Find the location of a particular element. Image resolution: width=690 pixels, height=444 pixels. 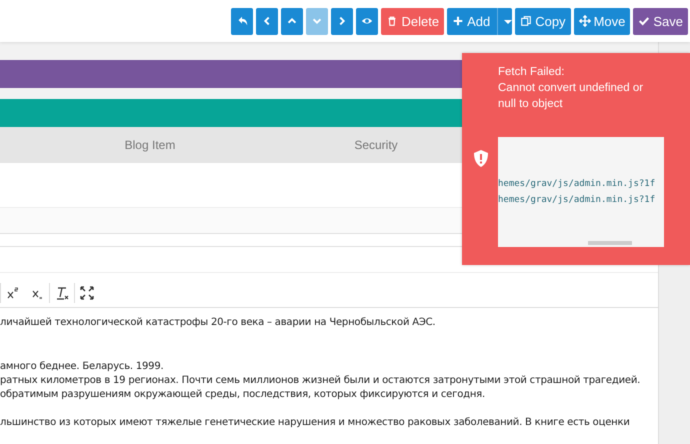

tab: Blog Item is located at coordinates (150, 145).